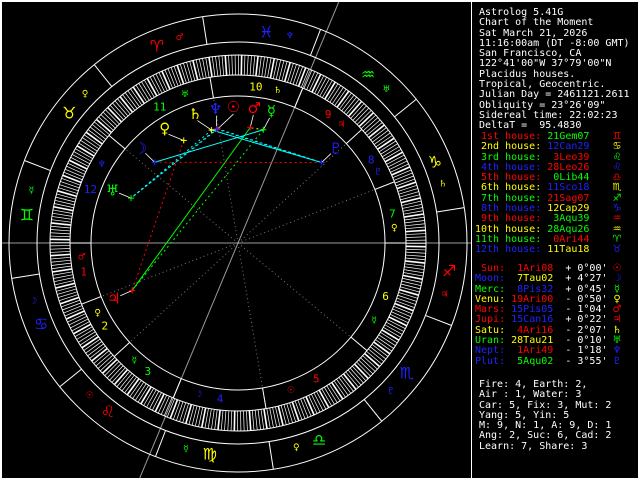 This screenshot has width=640, height=480. I want to click on sign-ruler-icon: ♃, so click(445, 295).